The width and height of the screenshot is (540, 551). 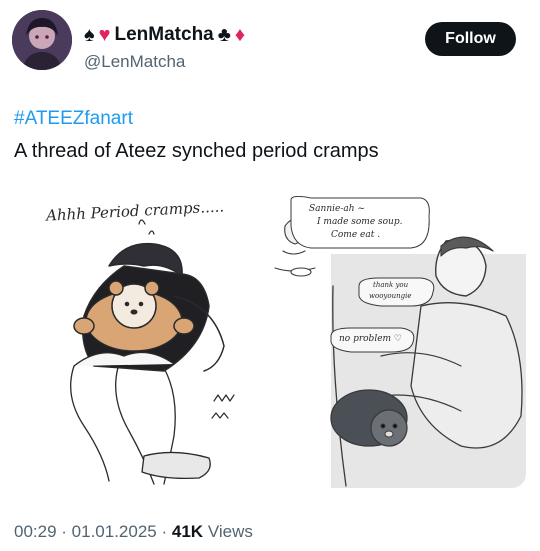 What do you see at coordinates (356, 235) in the screenshot?
I see `bubble-1-line-3: Come eat .` at bounding box center [356, 235].